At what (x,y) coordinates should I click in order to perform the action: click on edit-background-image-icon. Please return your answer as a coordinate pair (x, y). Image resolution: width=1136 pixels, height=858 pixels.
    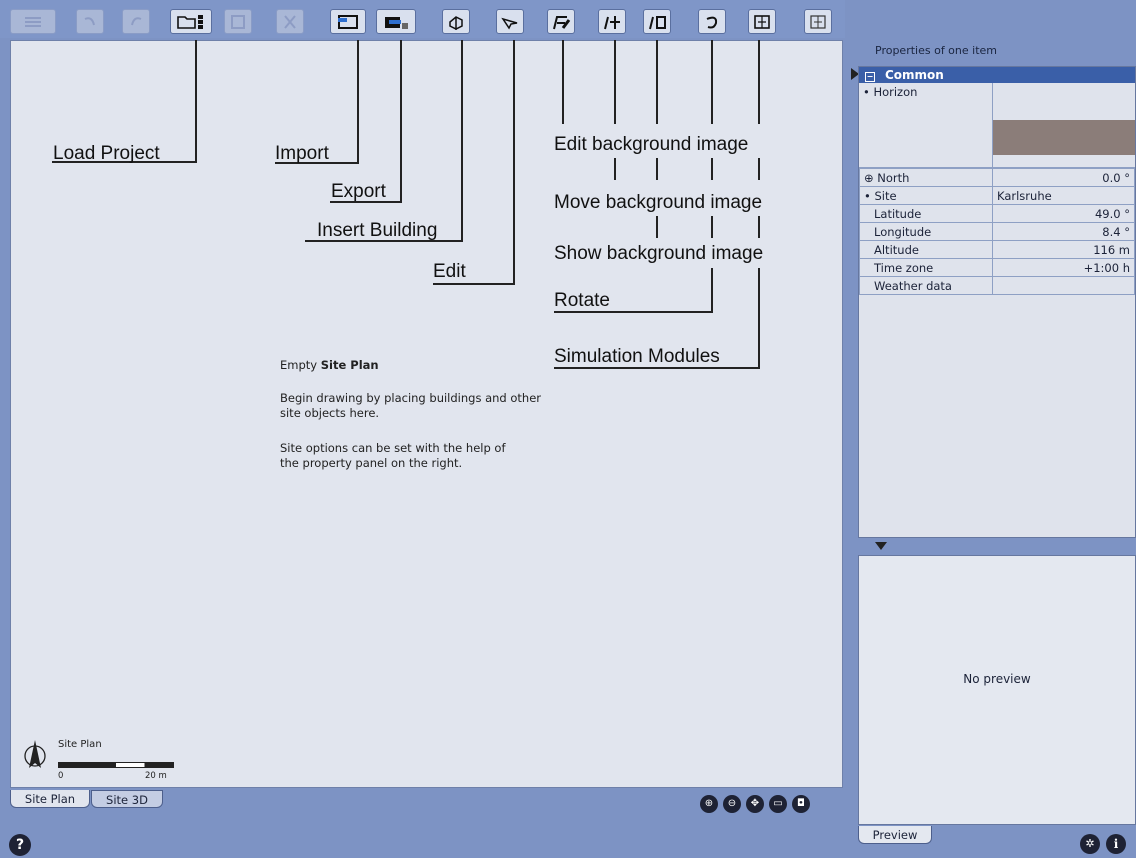
    Looking at the image, I should click on (562, 22).